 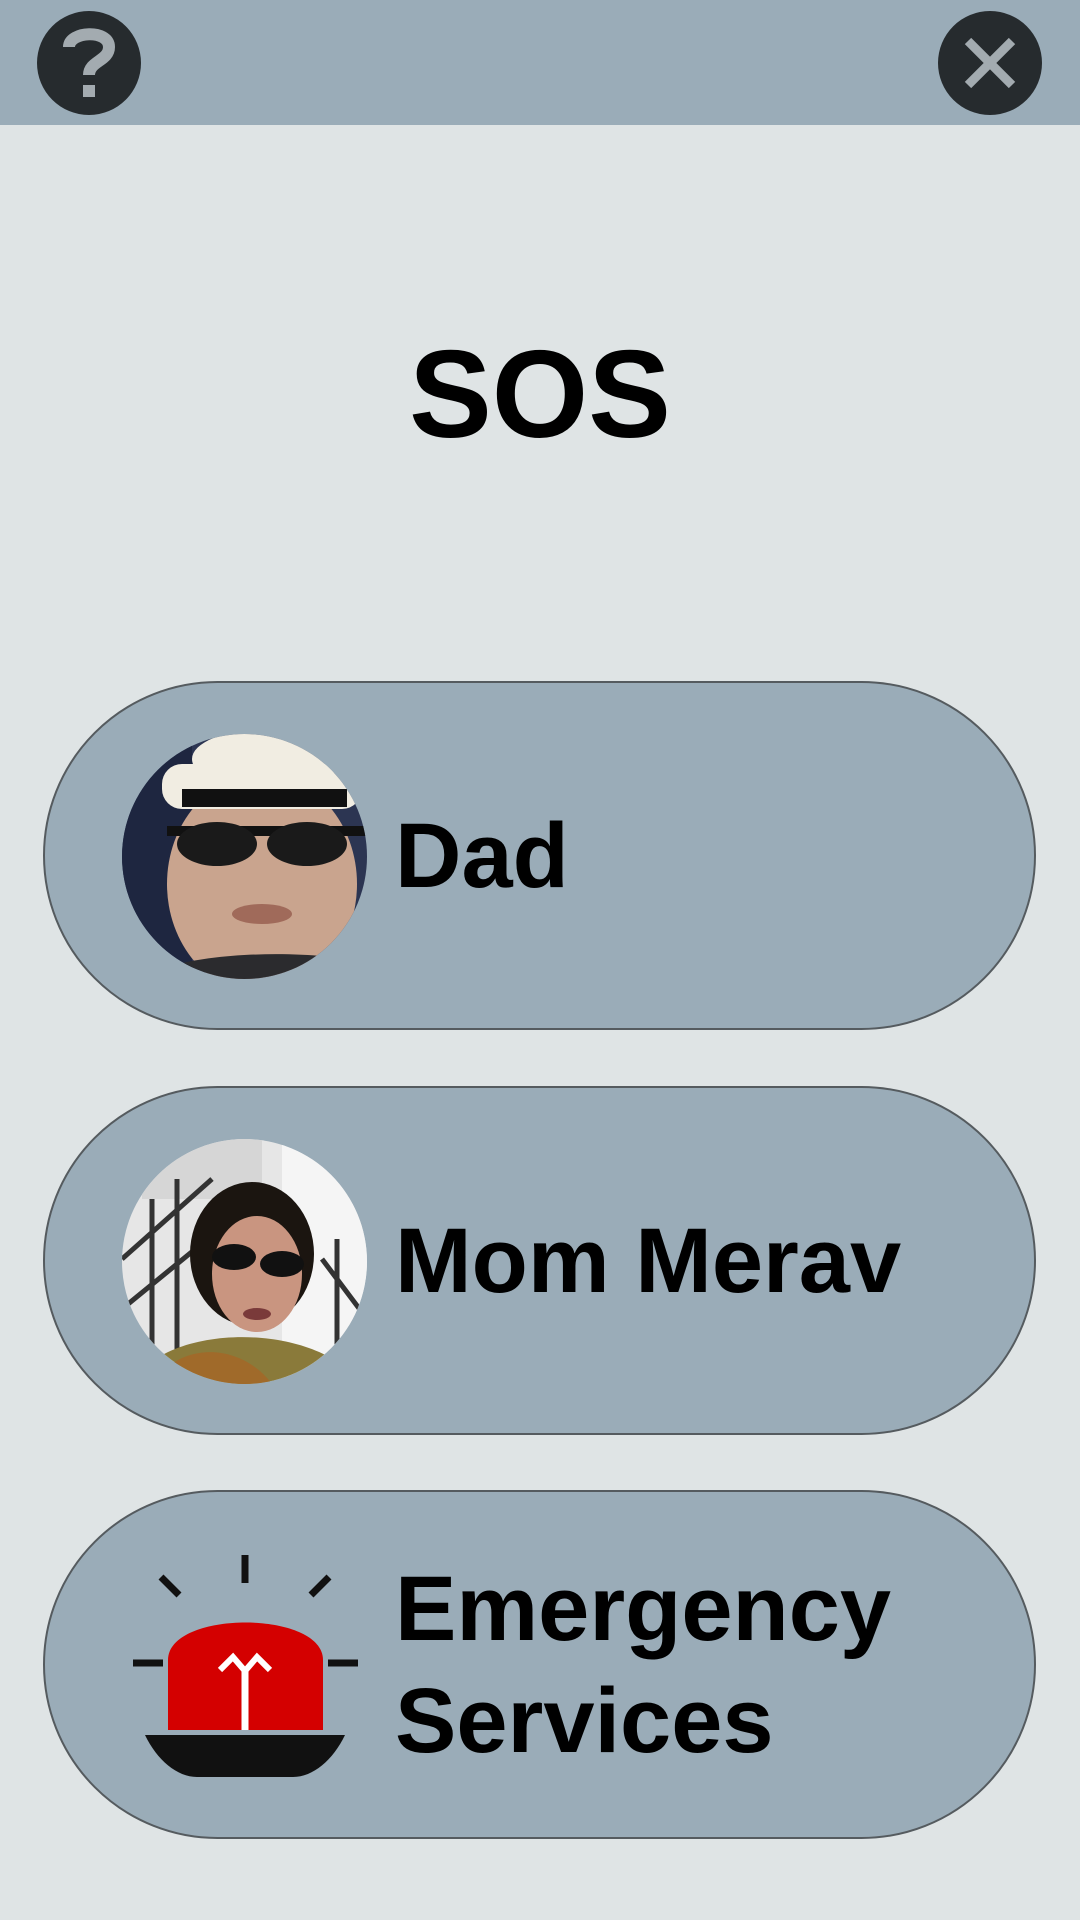 What do you see at coordinates (540, 62) in the screenshot?
I see `top-bar` at bounding box center [540, 62].